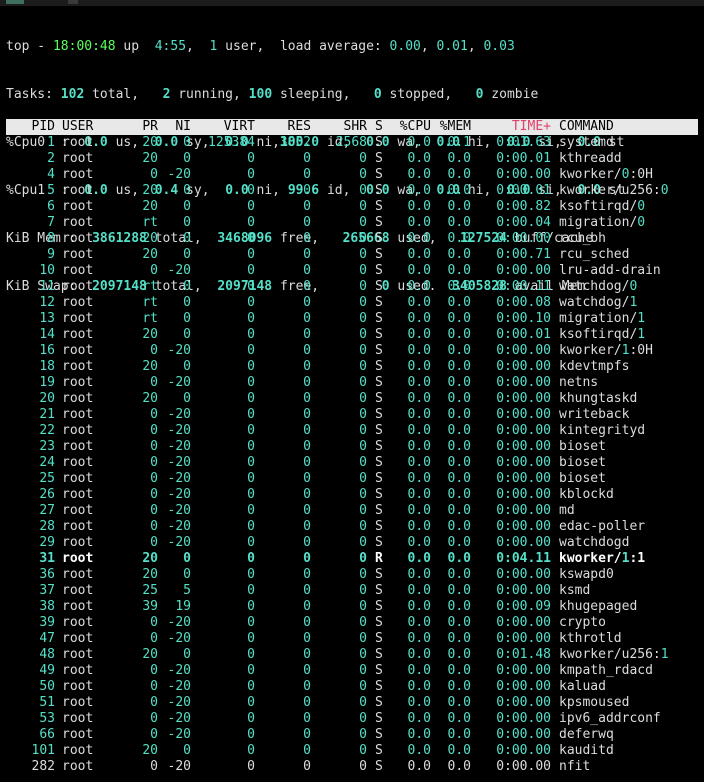 Image resolution: width=704 pixels, height=782 pixels. I want to click on process-row: 49 root 0 -20 0 0 0 S 0.0 0.0 0:00.00 kmpath_rdacd, so click(352, 671).